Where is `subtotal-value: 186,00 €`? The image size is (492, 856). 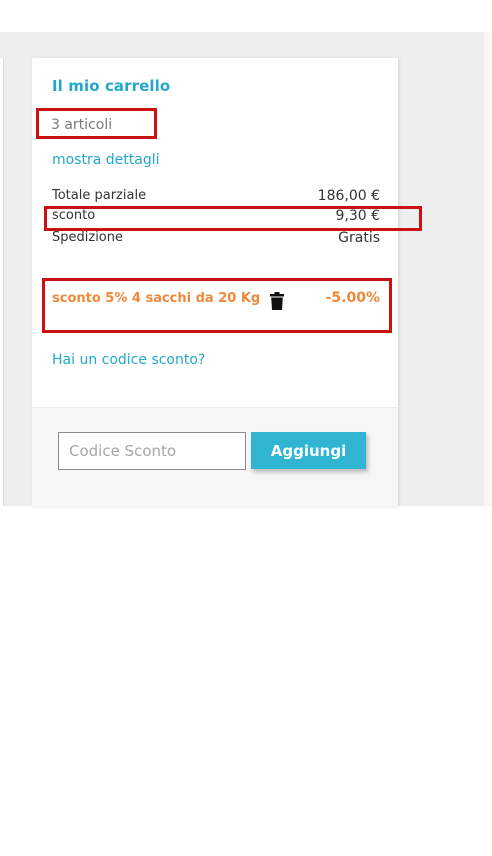 subtotal-value: 186,00 € is located at coordinates (348, 196).